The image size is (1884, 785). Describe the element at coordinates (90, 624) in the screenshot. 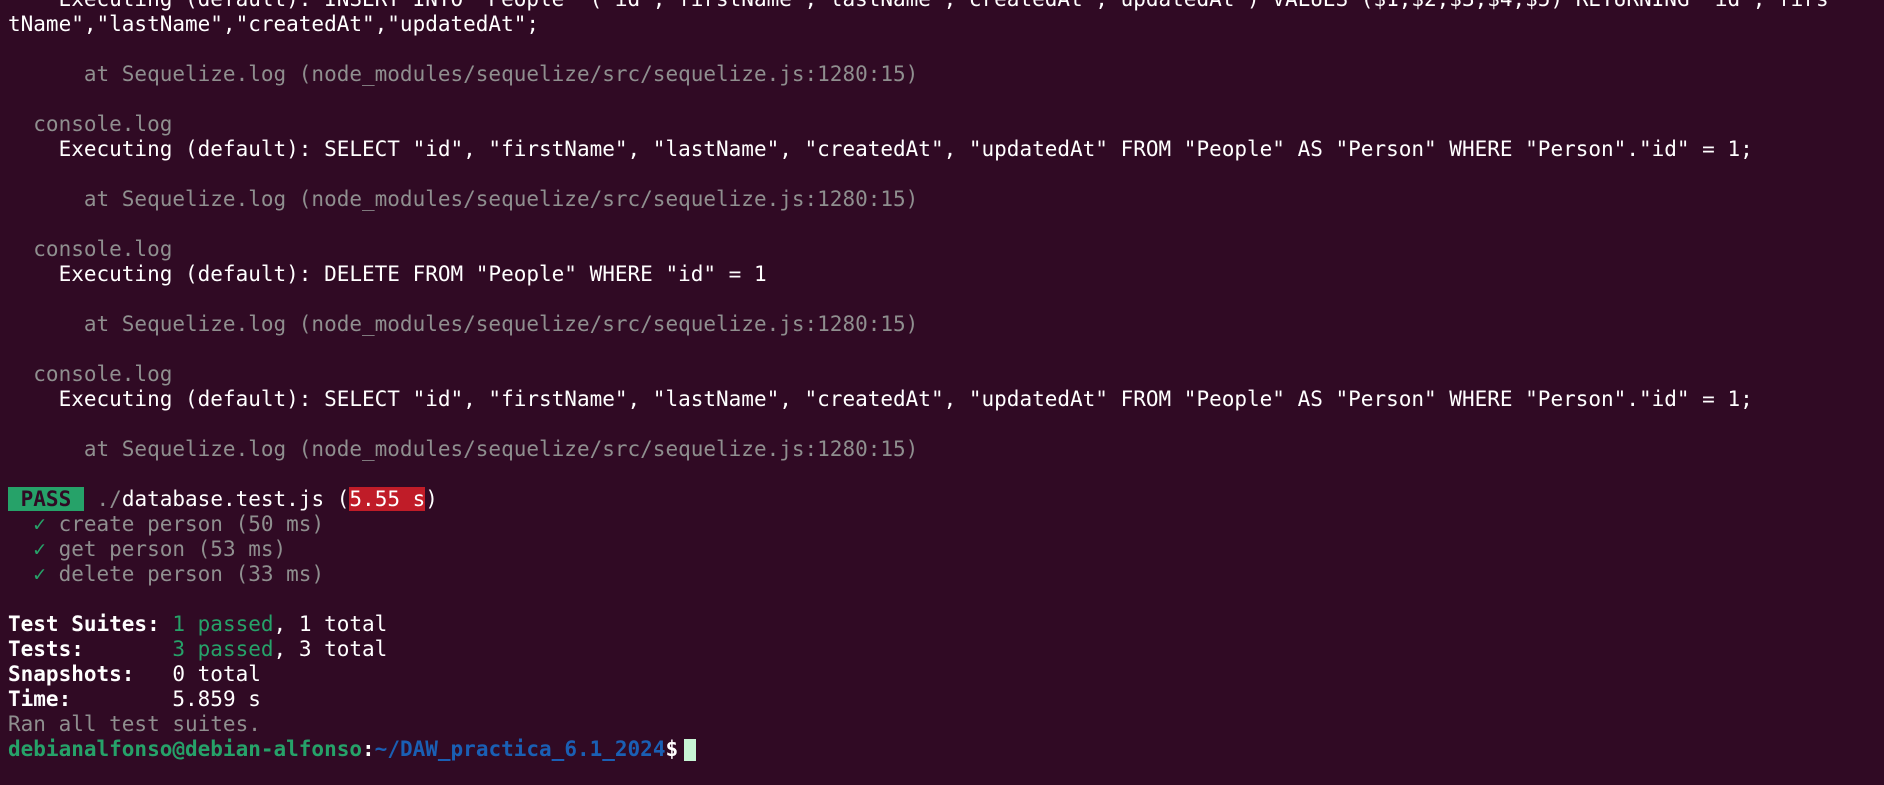

I see `summary-label: Test Suites:` at that location.